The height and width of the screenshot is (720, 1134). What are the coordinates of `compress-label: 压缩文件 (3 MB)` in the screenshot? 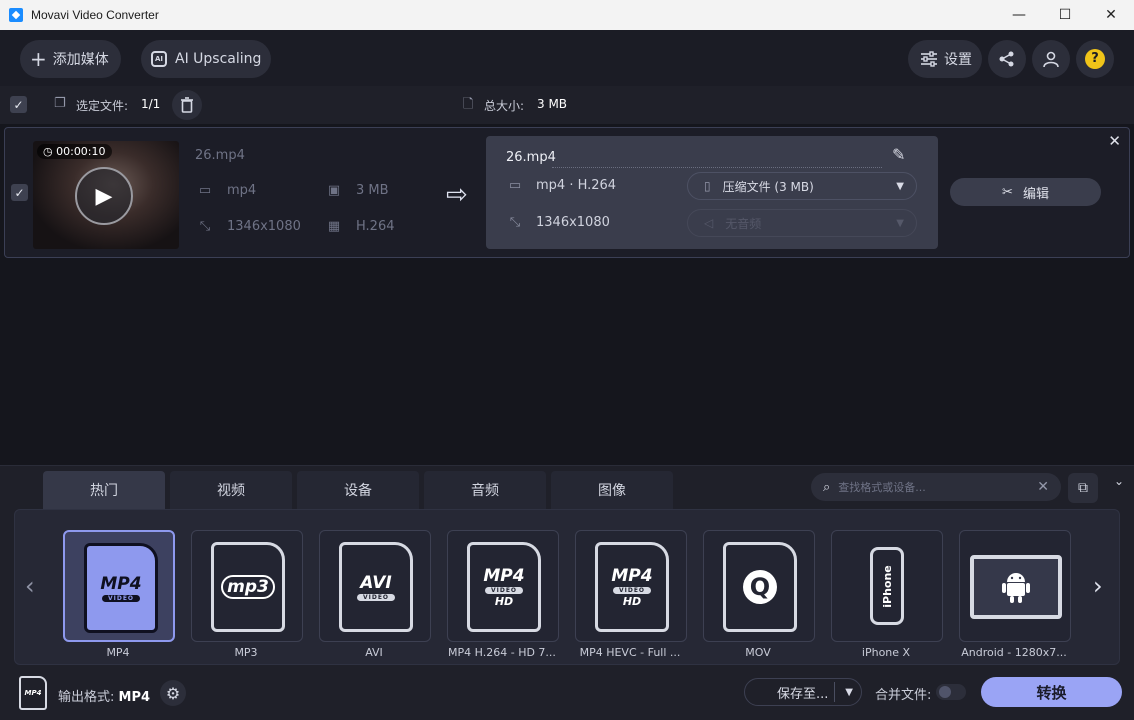 It's located at (768, 186).